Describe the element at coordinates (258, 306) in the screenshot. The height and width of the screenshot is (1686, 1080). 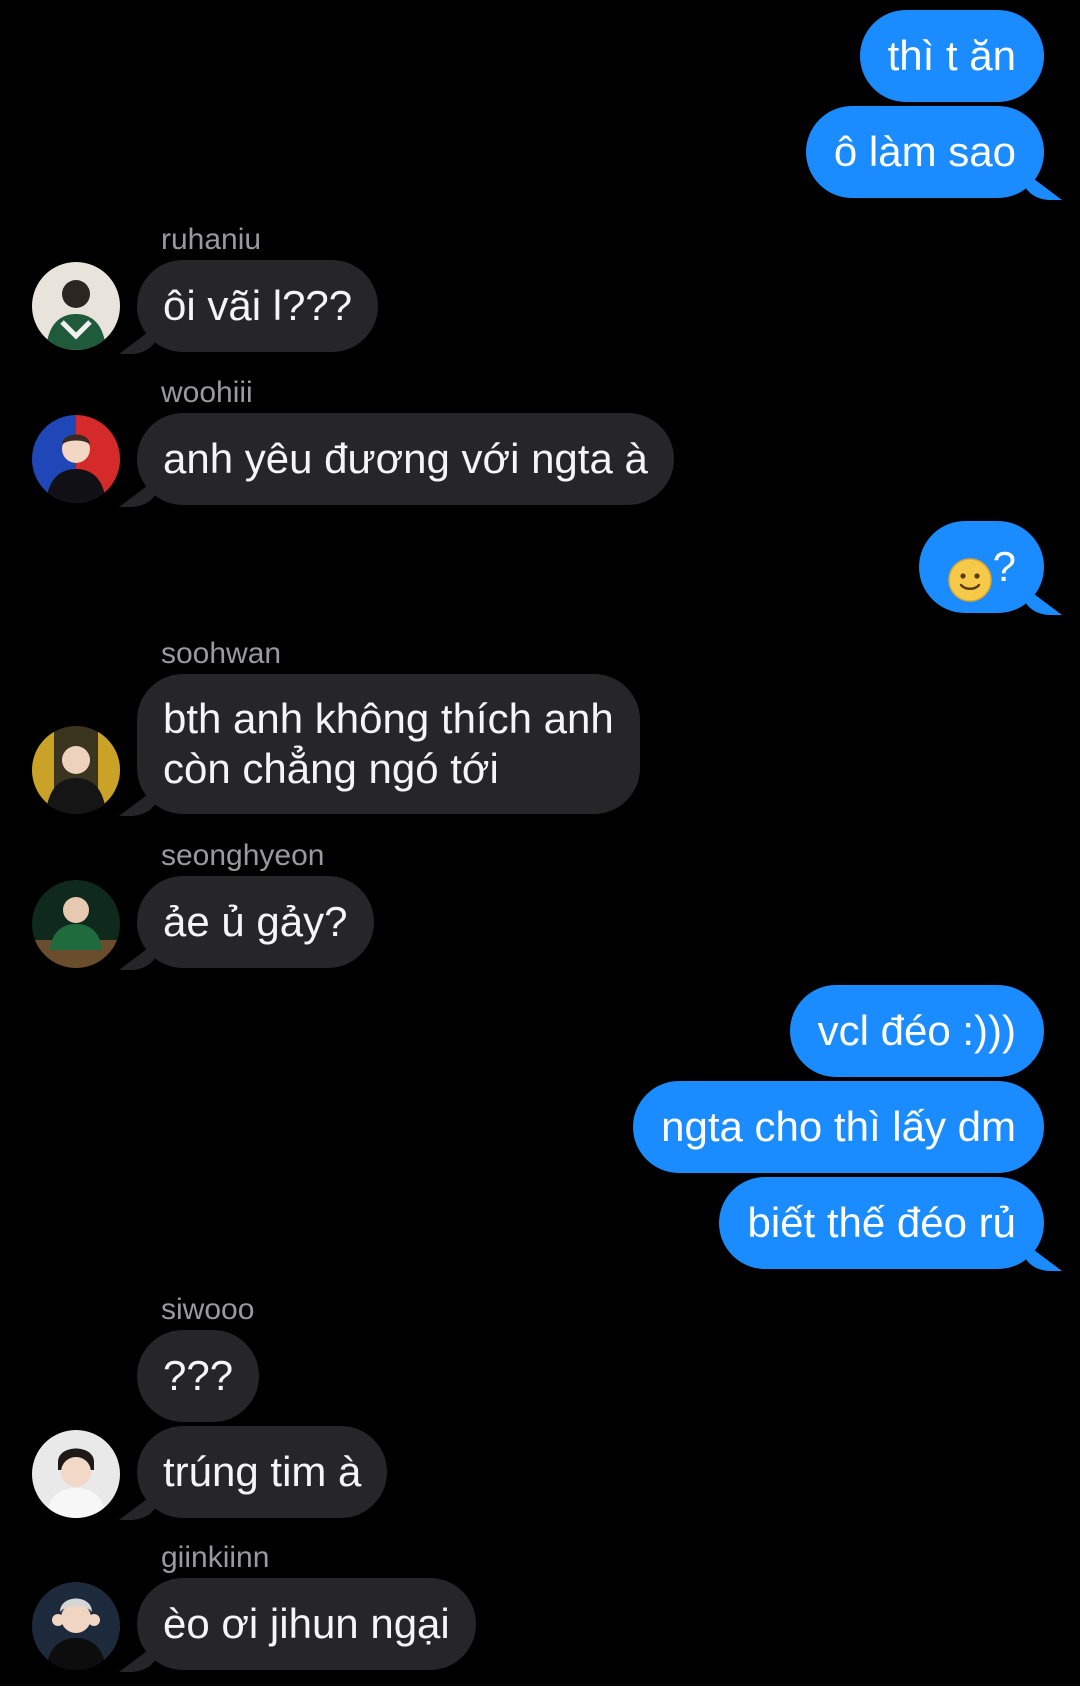
I see `incoming-message: ôi vãi l???` at that location.